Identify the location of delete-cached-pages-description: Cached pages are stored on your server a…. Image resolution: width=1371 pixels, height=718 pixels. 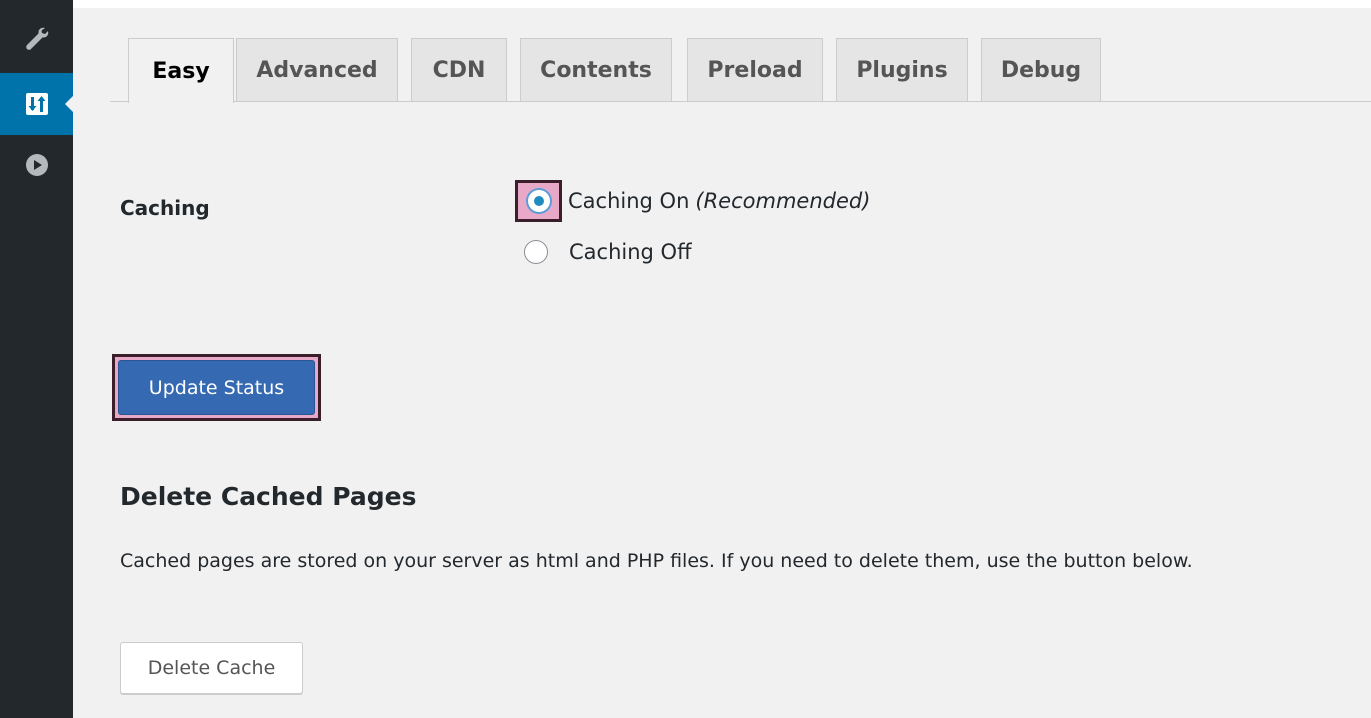
(656, 561).